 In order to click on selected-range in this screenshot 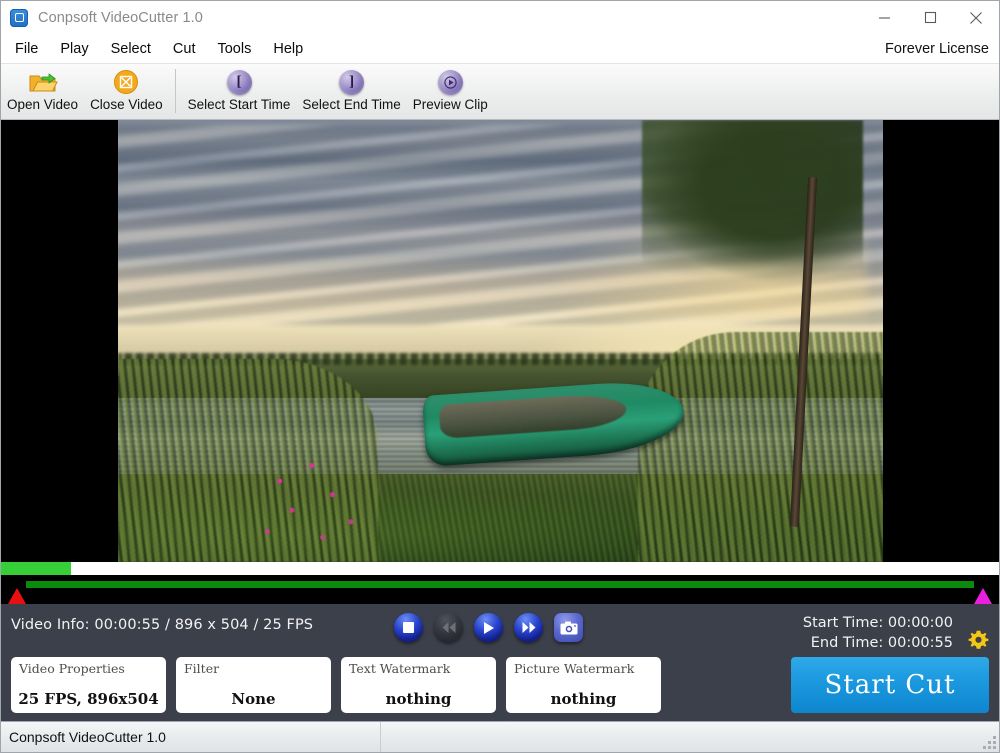, I will do `click(500, 584)`.